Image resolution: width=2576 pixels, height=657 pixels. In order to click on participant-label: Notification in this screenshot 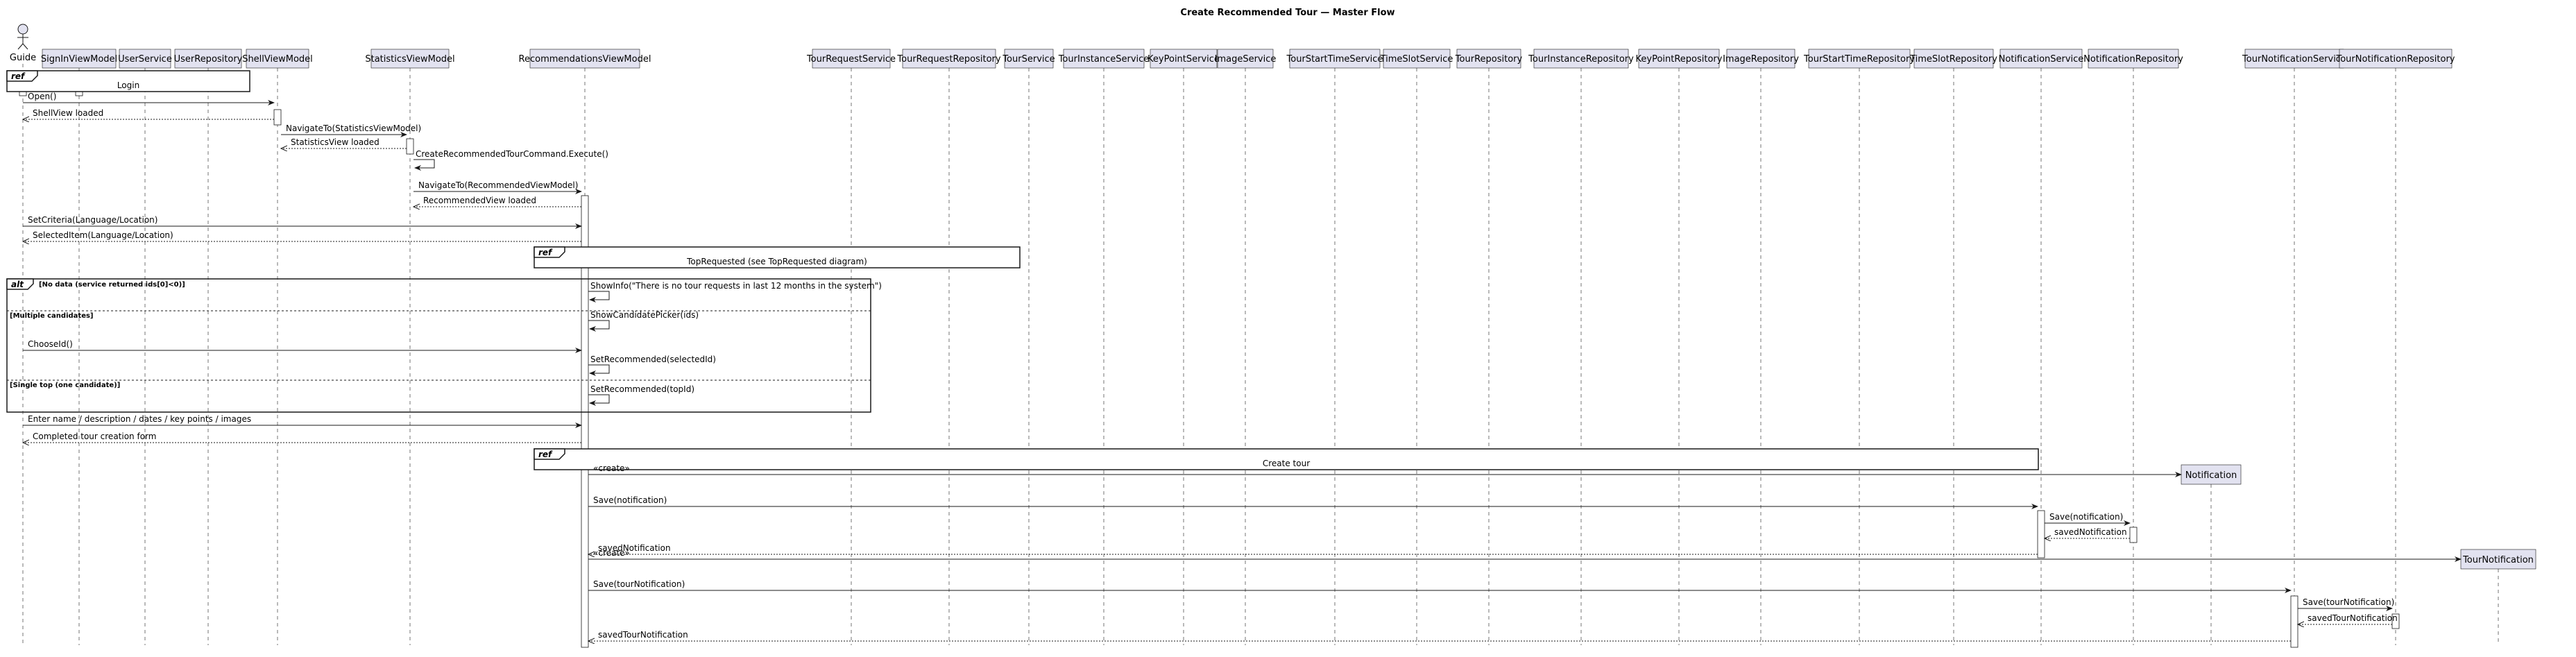, I will do `click(2211, 476)`.